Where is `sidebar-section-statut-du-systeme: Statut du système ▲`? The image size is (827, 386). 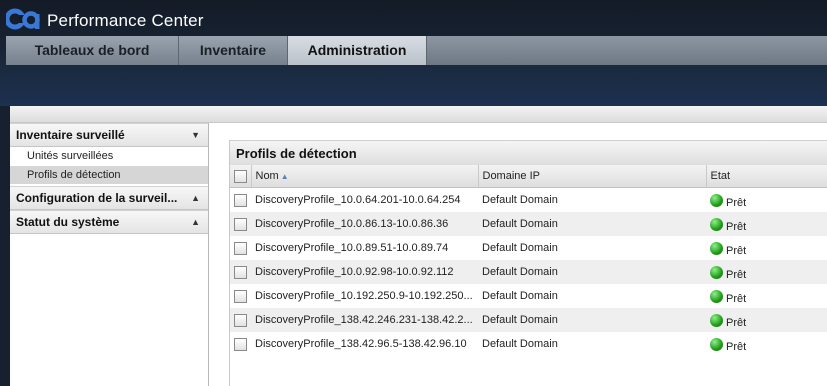
sidebar-section-statut-du-systeme: Statut du système ▲ is located at coordinates (109, 222).